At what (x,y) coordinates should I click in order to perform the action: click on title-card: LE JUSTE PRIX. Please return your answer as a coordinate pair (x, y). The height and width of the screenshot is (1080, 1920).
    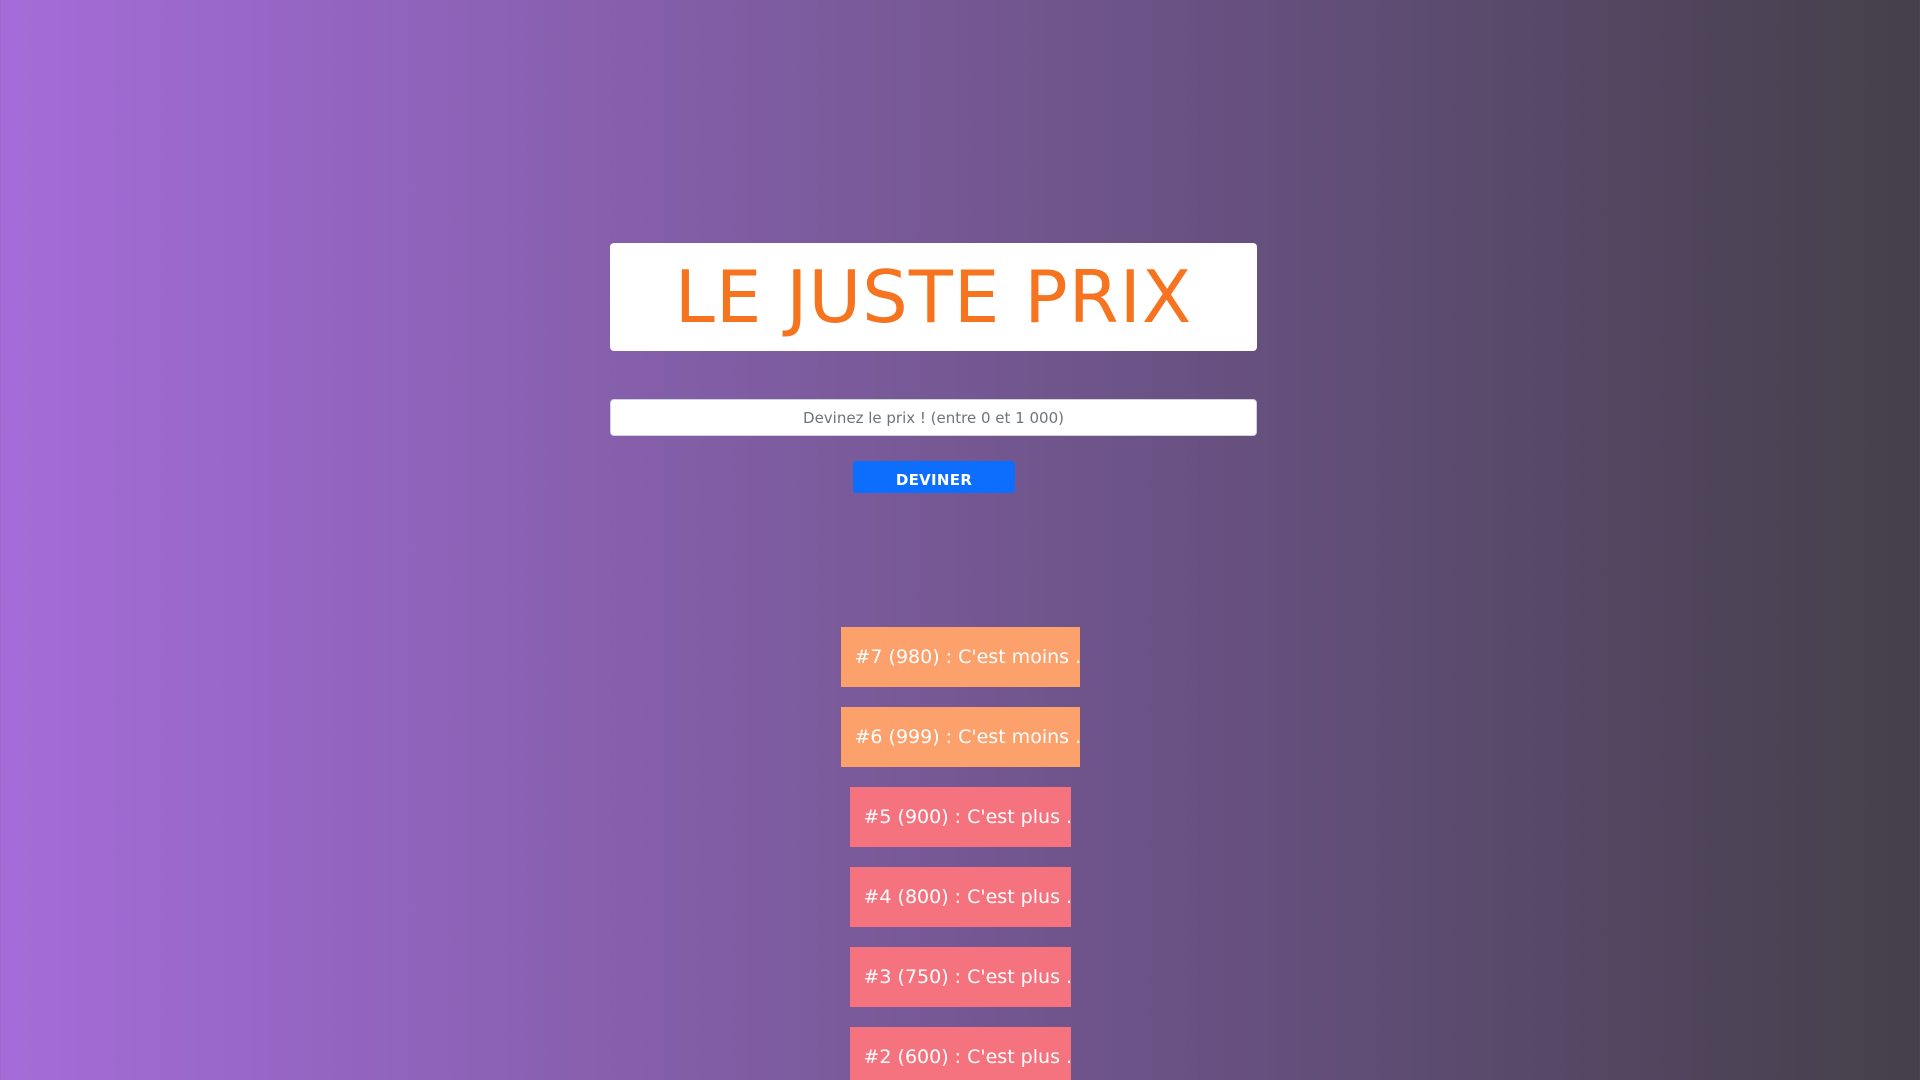
    Looking at the image, I should click on (933, 297).